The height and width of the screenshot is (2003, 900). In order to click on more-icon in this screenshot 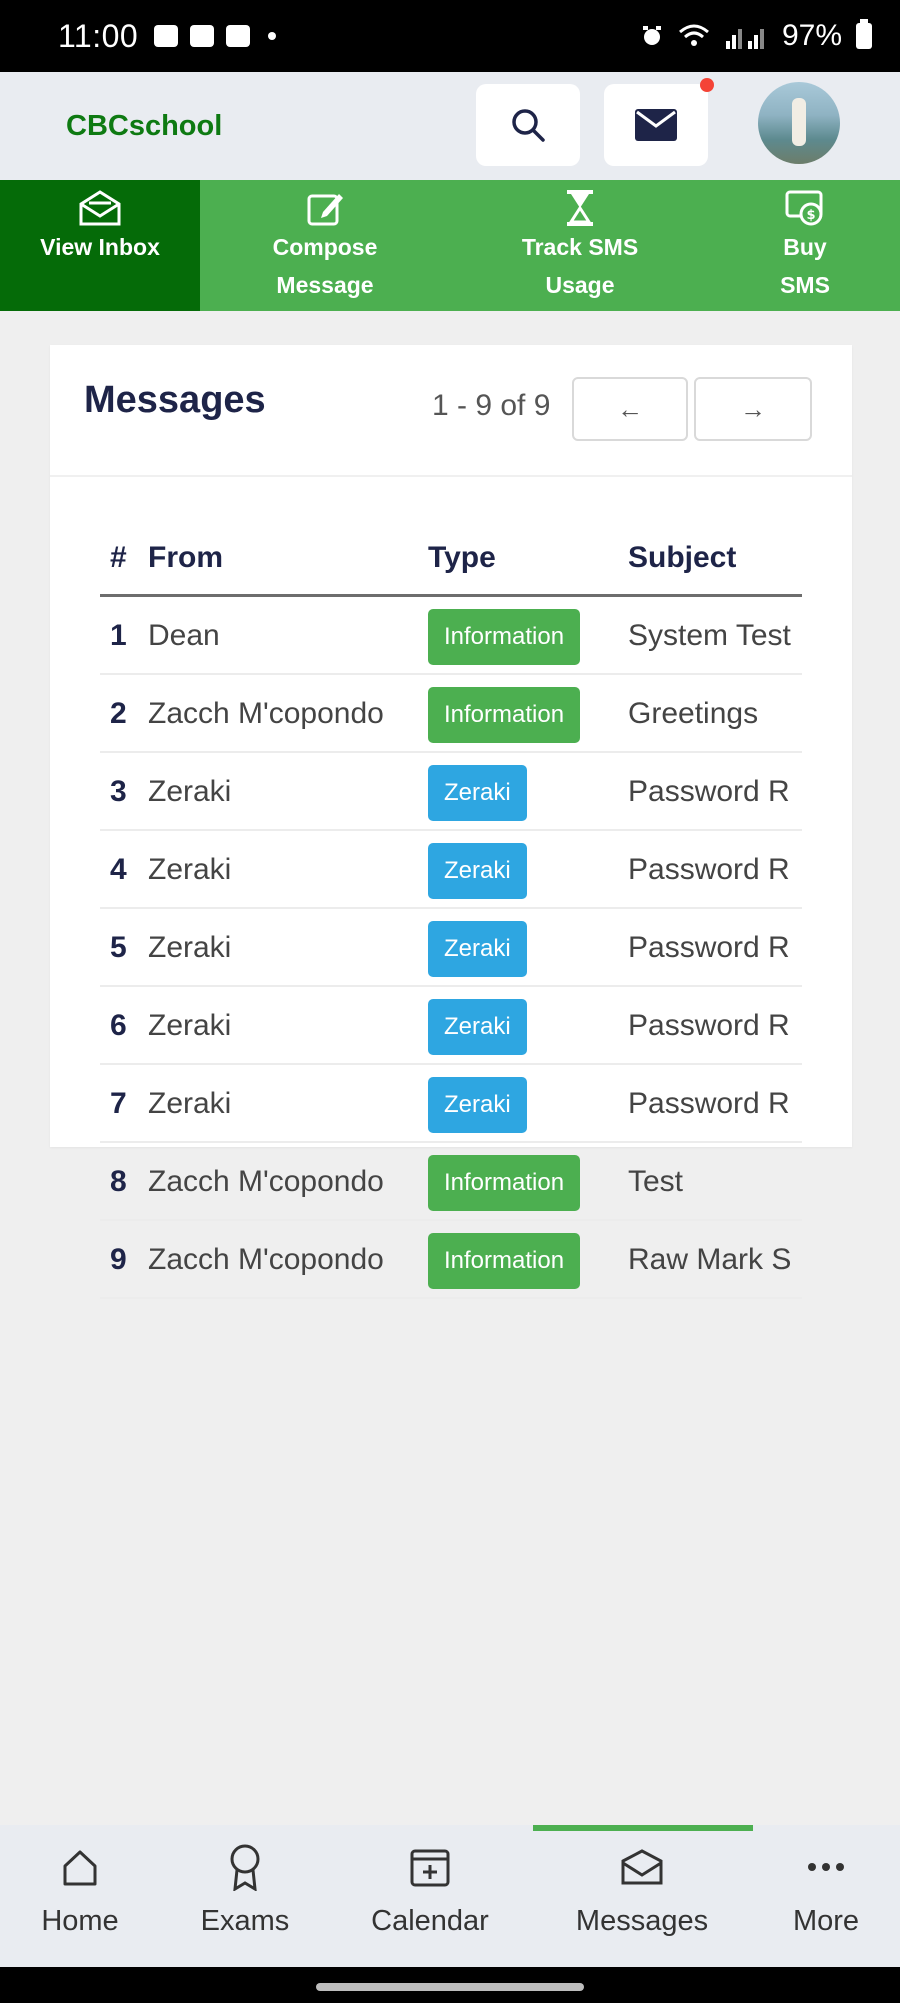, I will do `click(826, 1867)`.